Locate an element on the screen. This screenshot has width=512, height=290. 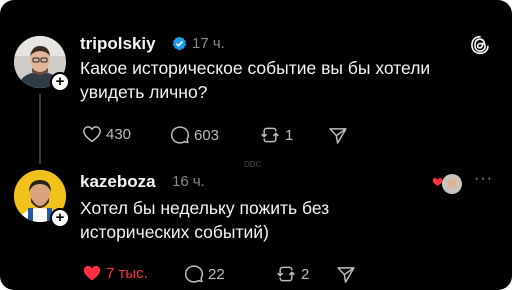
post2-like-count: 7 тыс. is located at coordinates (127, 273).